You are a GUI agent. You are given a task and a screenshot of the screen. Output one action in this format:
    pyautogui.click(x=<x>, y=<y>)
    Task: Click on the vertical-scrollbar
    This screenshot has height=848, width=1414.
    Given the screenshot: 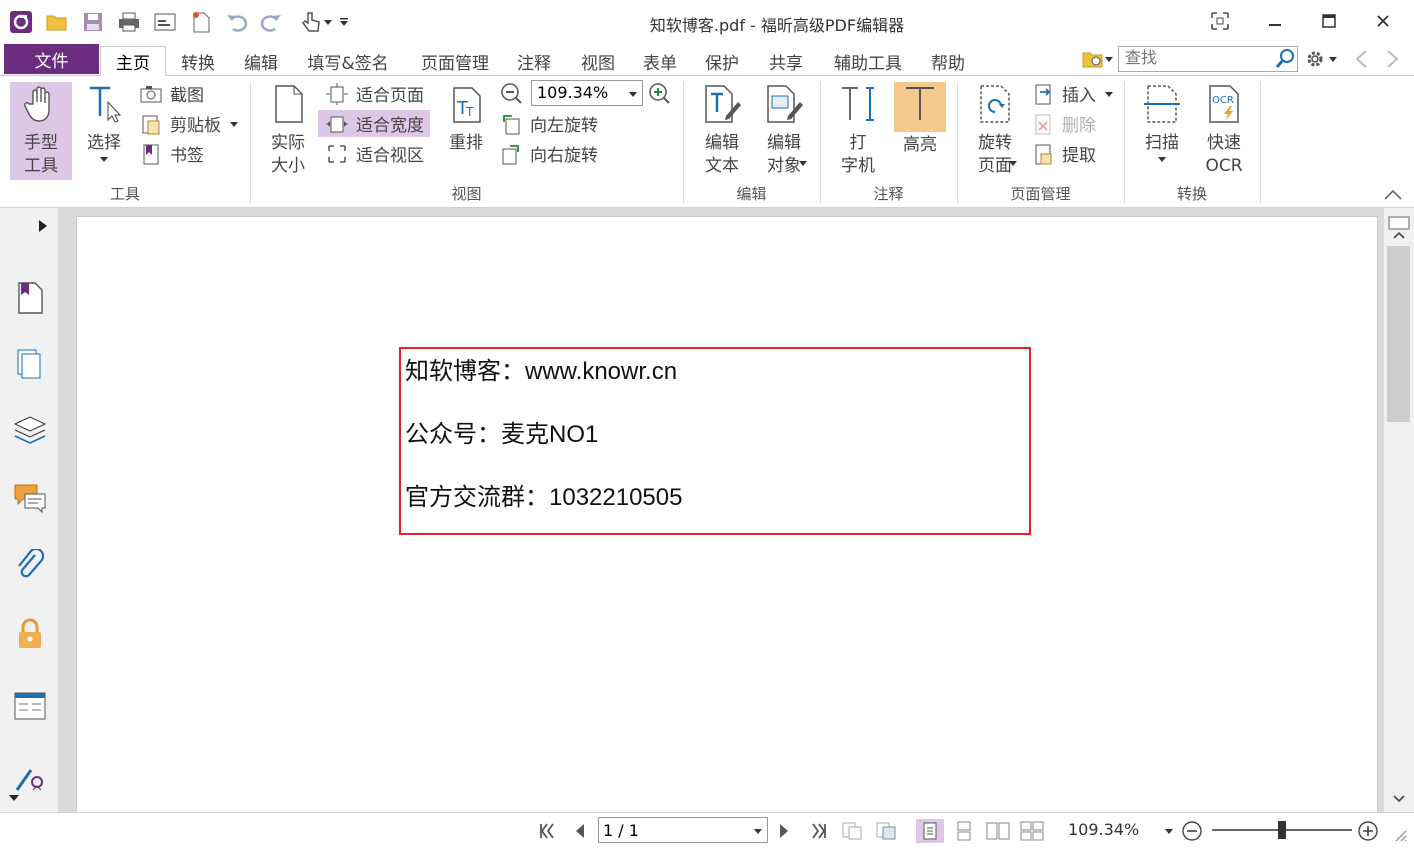 What is the action you would take?
    pyautogui.click(x=1399, y=510)
    